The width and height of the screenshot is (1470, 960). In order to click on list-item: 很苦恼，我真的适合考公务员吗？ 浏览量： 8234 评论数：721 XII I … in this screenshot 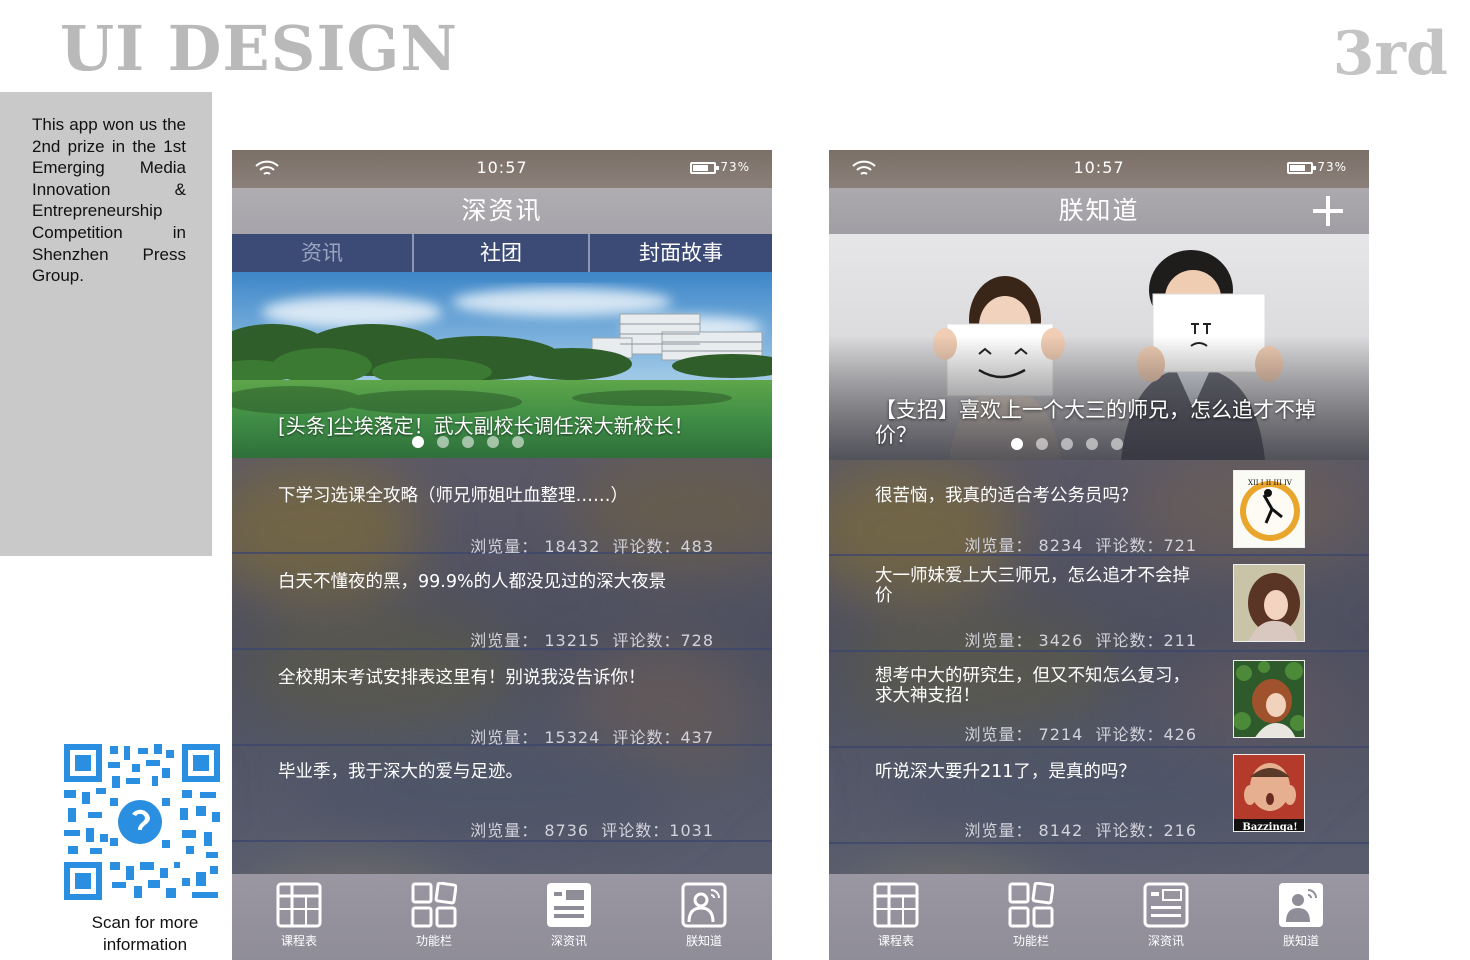, I will do `click(1099, 508)`.